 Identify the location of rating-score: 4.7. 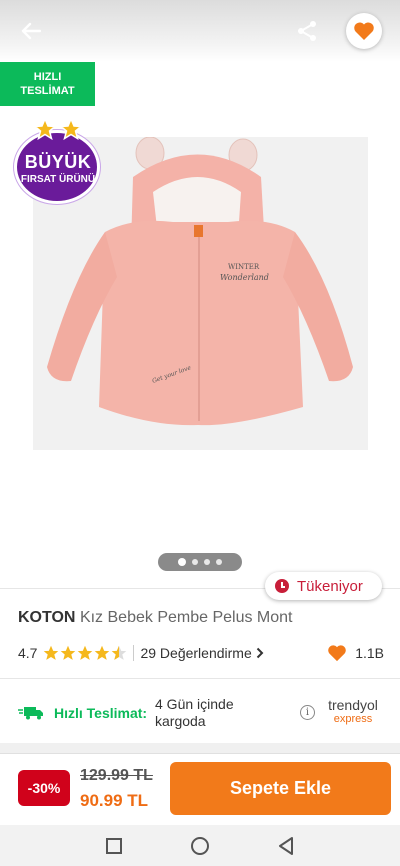
(28, 653).